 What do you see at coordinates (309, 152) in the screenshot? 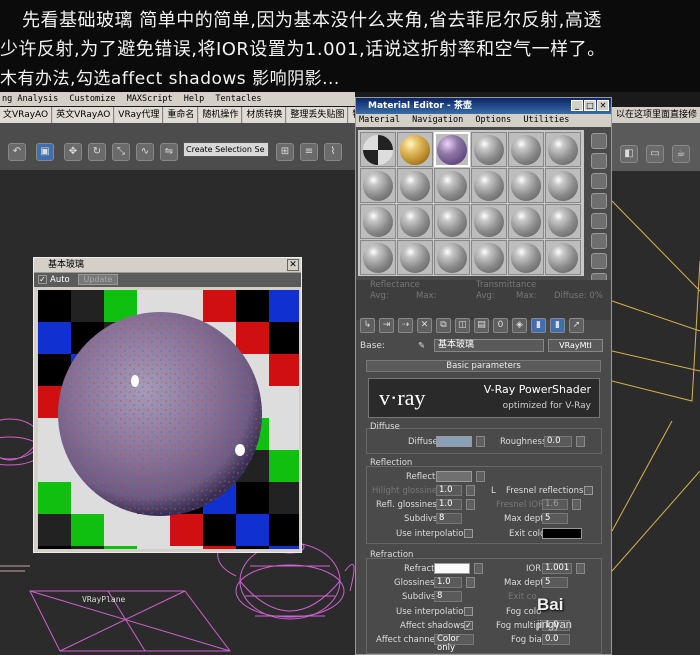
I see `layer-icon: ≡` at bounding box center [309, 152].